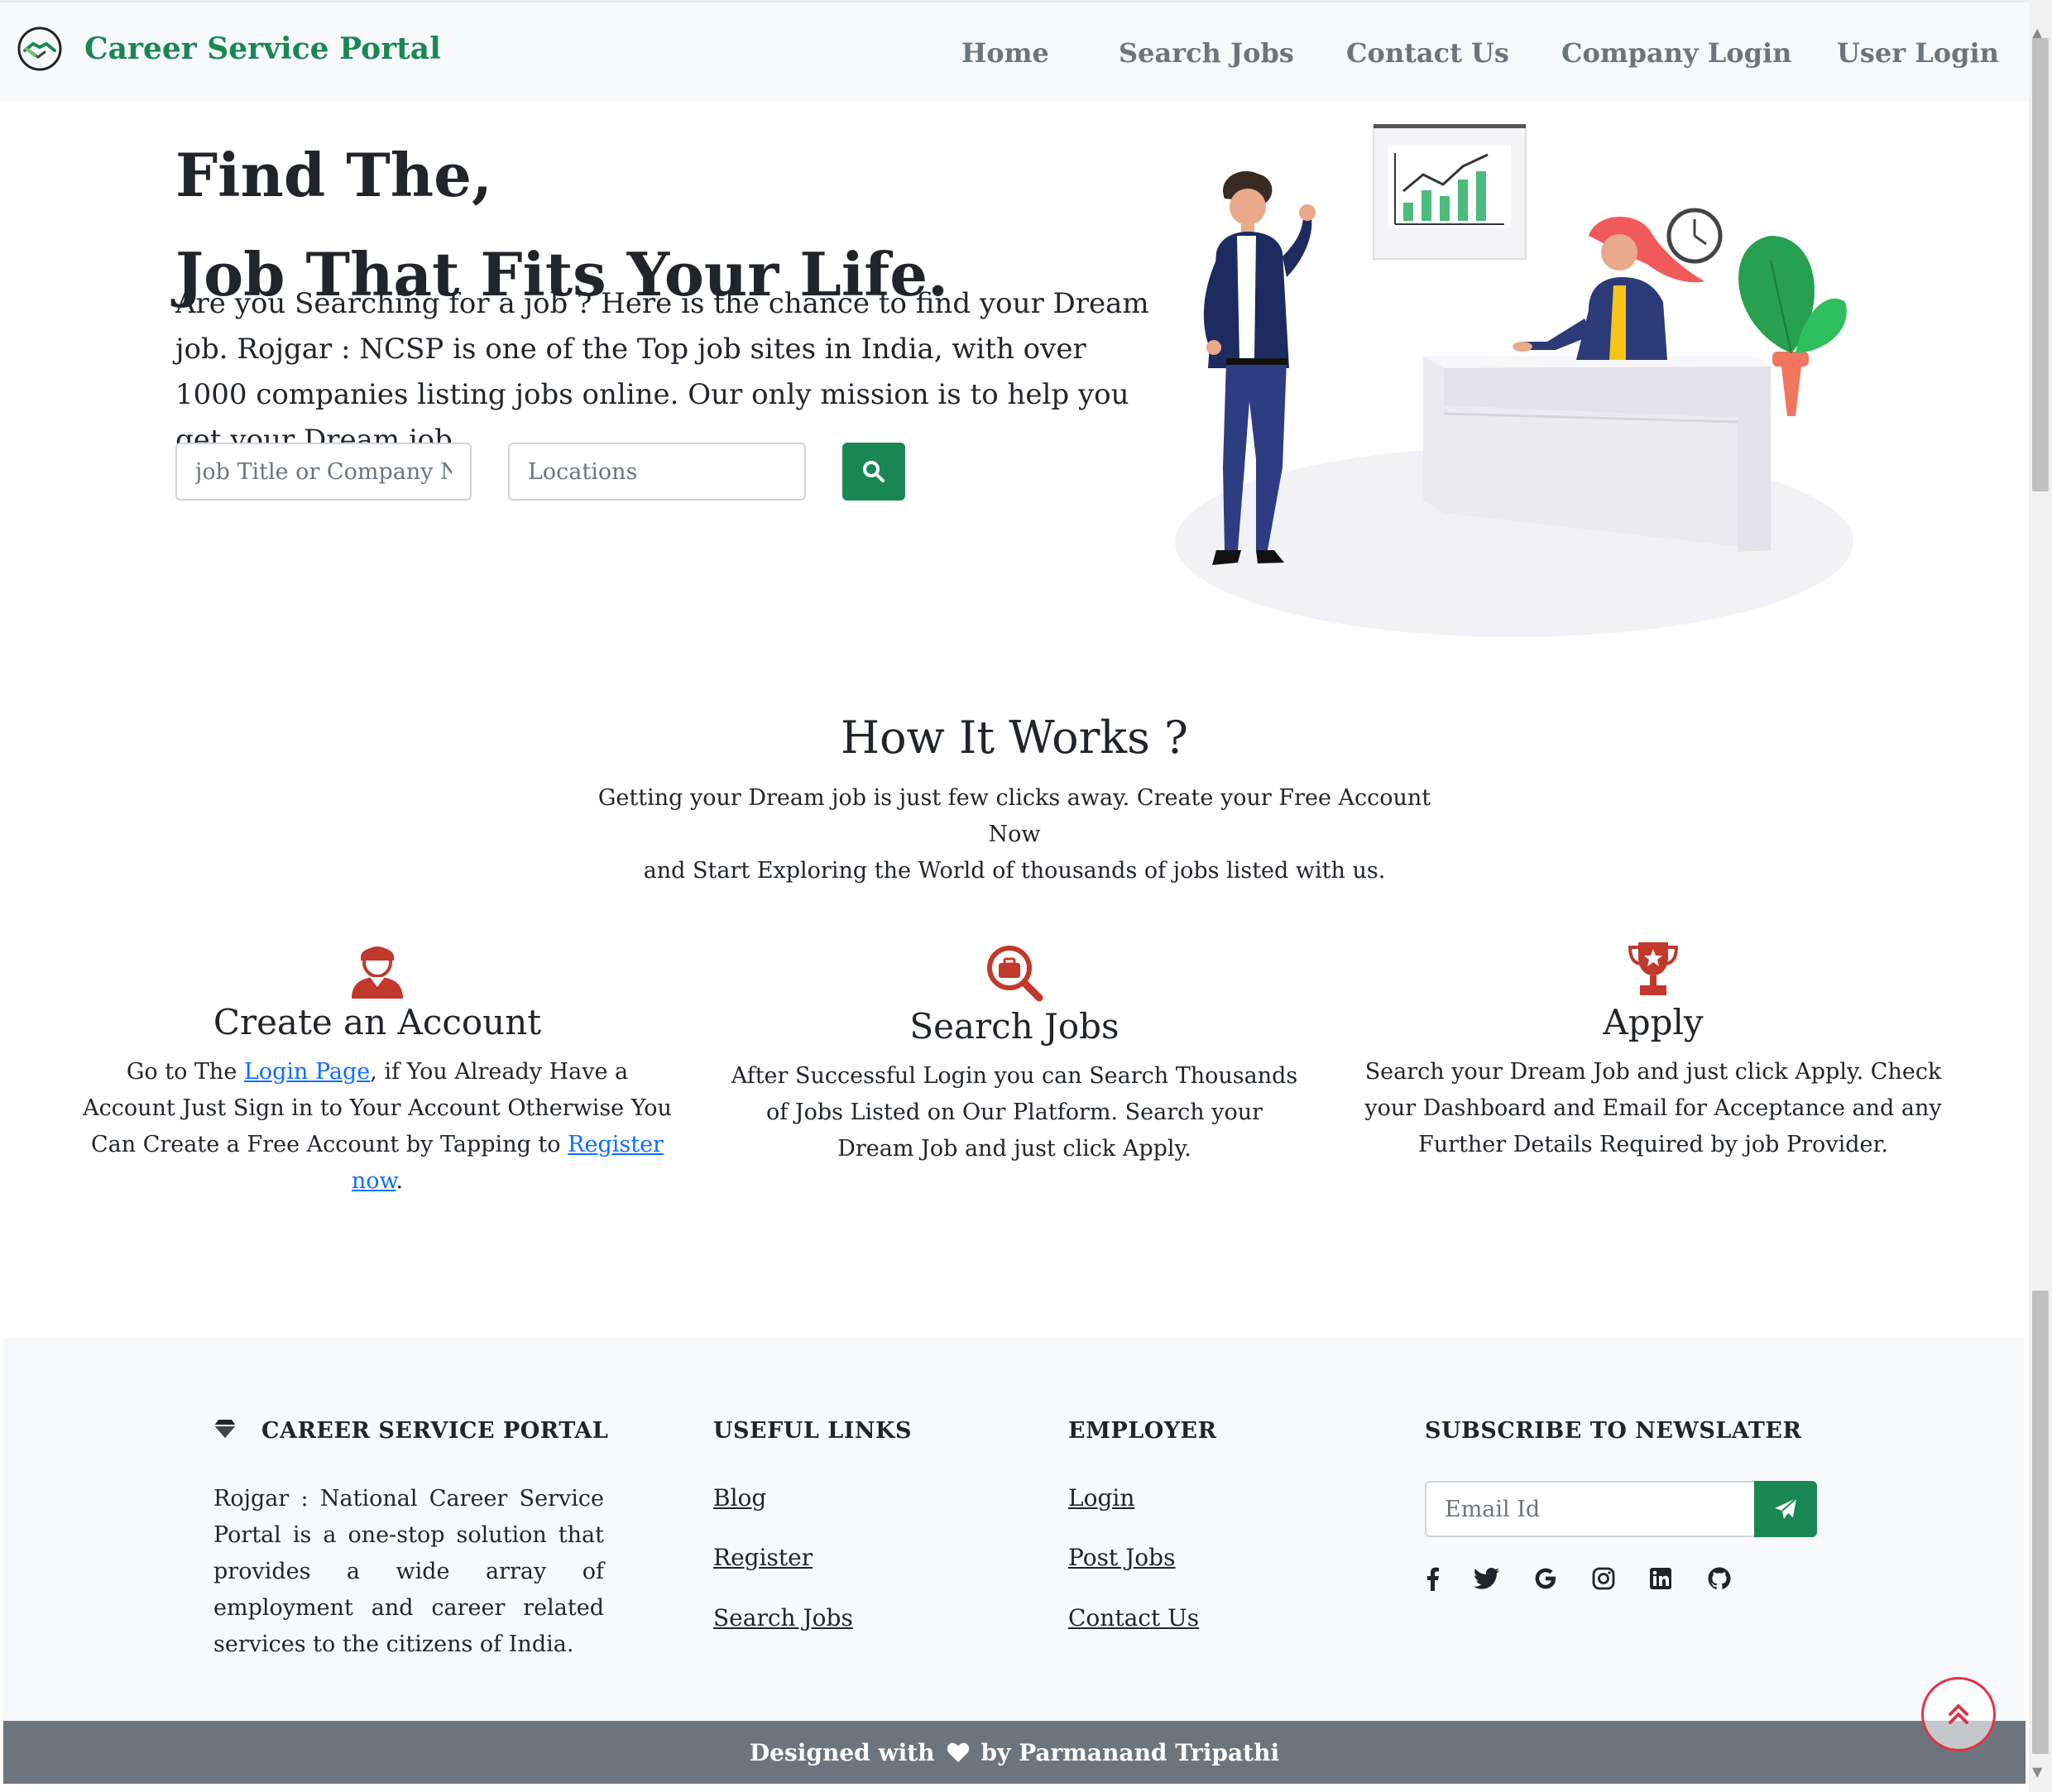 The width and height of the screenshot is (2052, 1792). Describe the element at coordinates (323, 472) in the screenshot. I see `job-title-search-input` at that location.